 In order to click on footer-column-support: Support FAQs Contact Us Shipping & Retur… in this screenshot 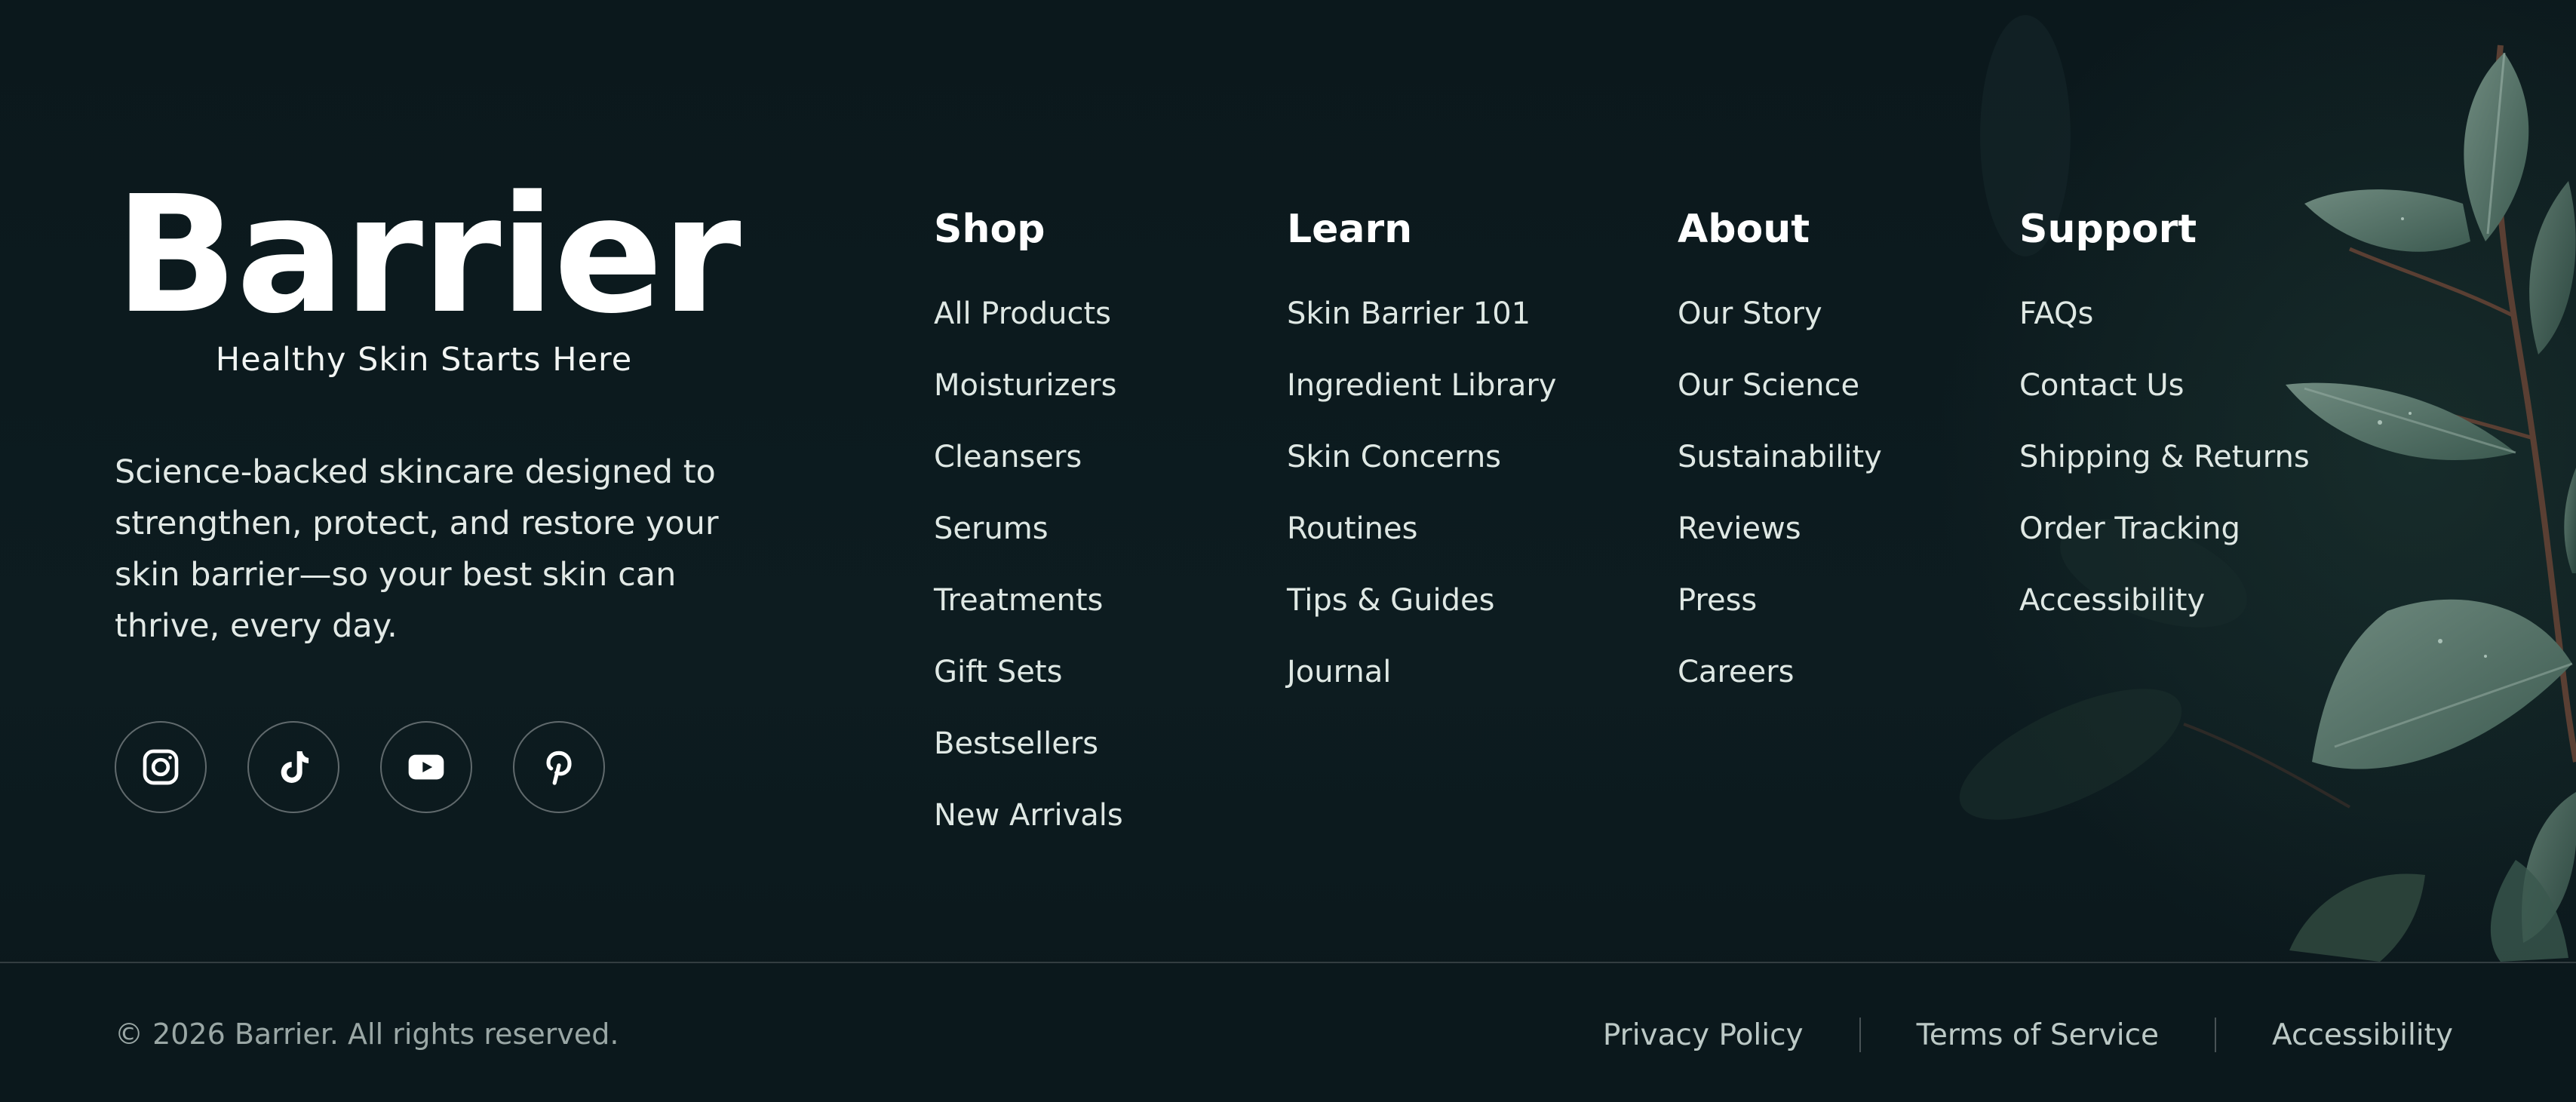, I will do `click(2164, 429)`.